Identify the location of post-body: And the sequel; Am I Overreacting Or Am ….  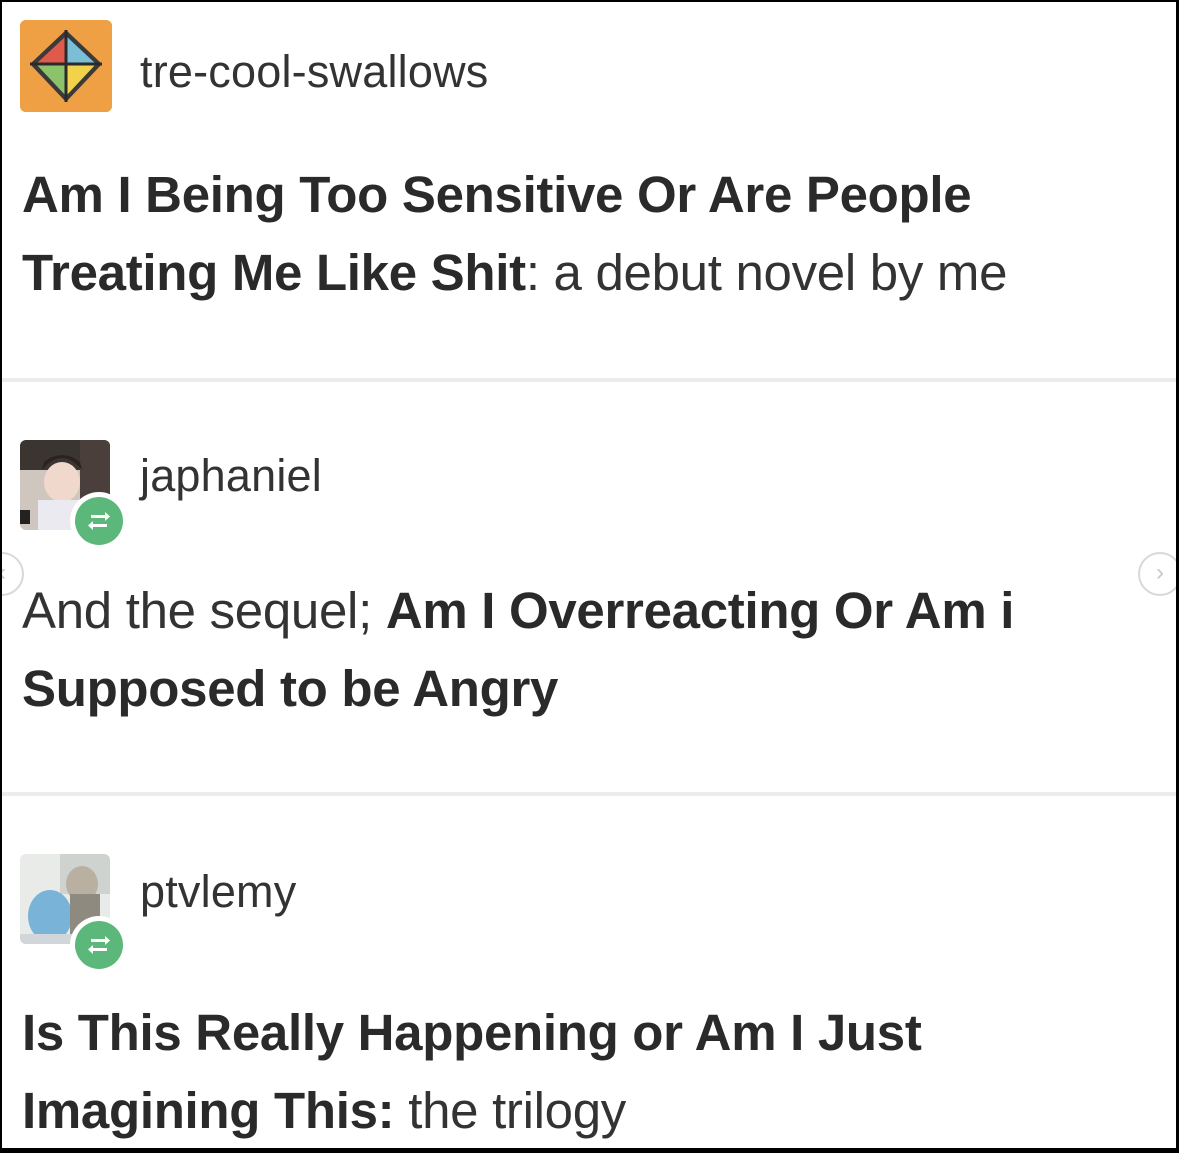
(592, 650).